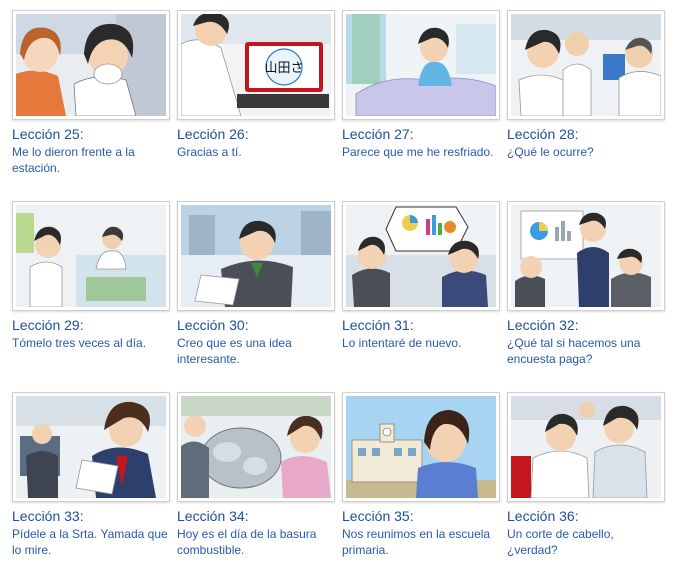 The width and height of the screenshot is (675, 564). Describe the element at coordinates (586, 325) in the screenshot. I see `lesson-title: Lección 32:` at that location.